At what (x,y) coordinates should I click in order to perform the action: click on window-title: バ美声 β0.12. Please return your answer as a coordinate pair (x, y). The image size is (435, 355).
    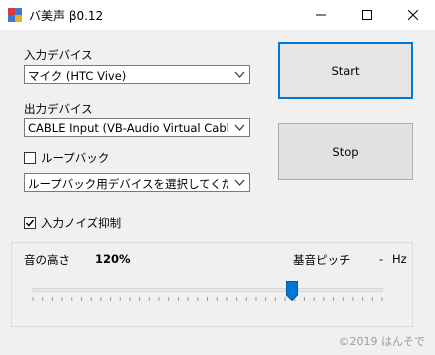
    Looking at the image, I should click on (66, 16).